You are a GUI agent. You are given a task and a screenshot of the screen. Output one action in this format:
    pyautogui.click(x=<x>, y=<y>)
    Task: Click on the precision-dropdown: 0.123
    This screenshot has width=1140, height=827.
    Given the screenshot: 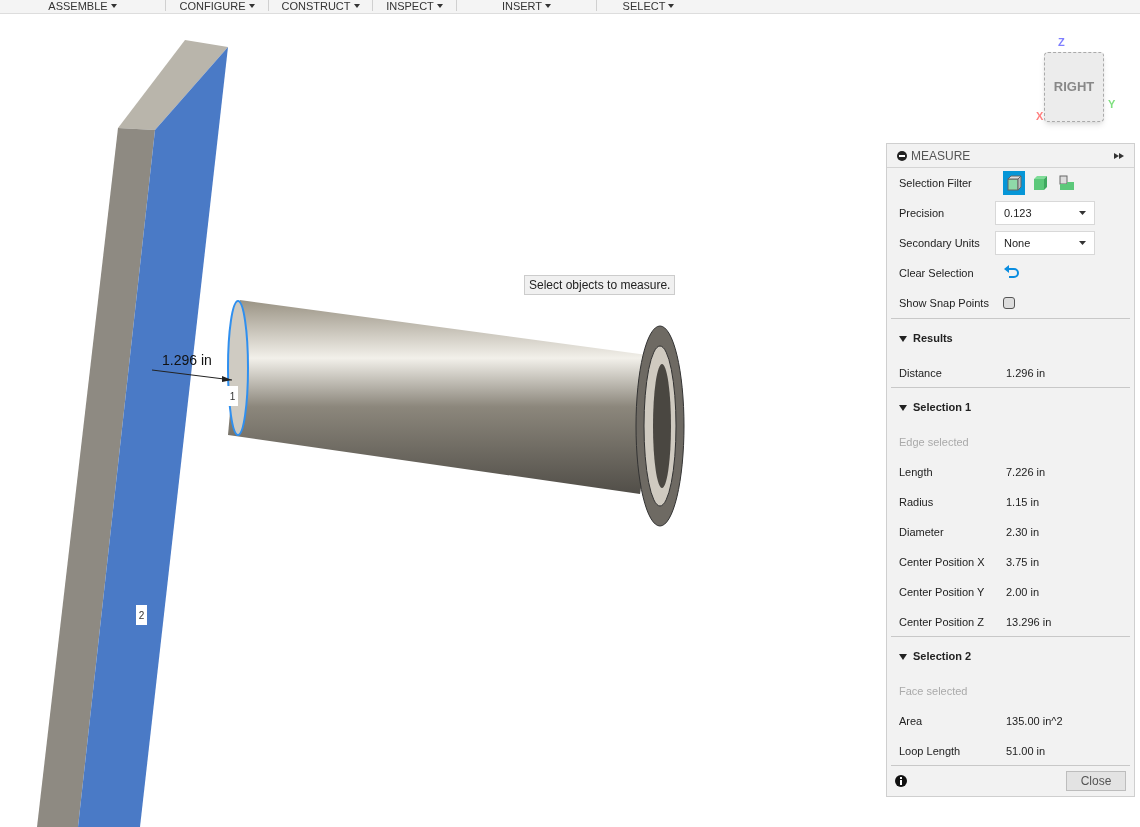 What is the action you would take?
    pyautogui.click(x=1045, y=213)
    